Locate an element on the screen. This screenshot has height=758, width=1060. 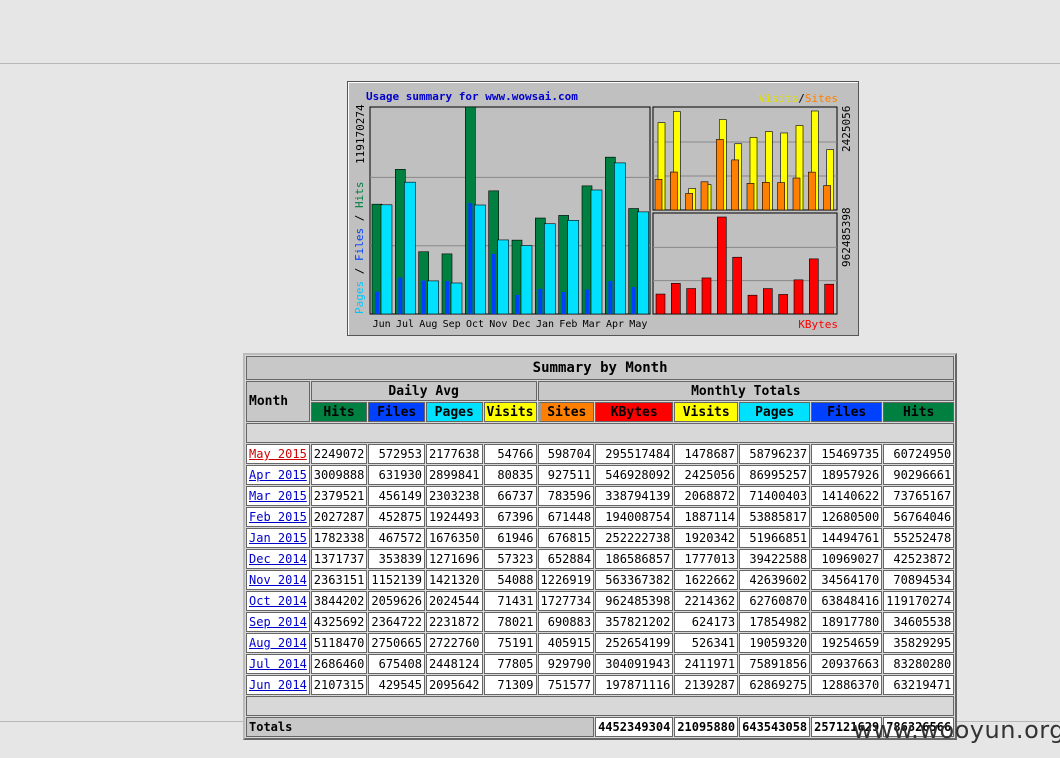
value-cell: 2411971 is located at coordinates (706, 664).